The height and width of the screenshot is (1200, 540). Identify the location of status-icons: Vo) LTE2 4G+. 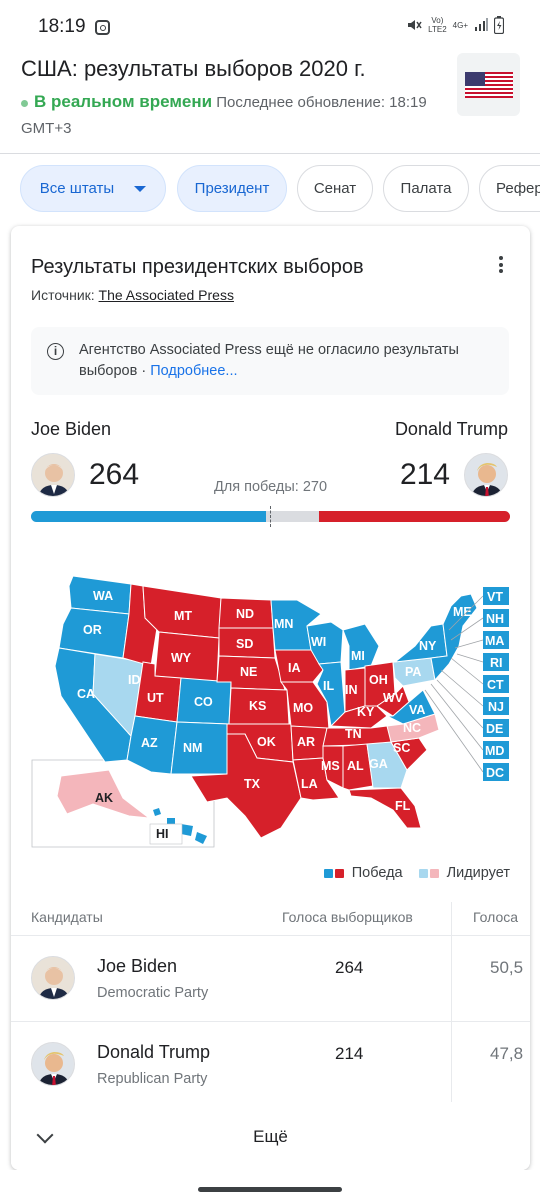
(455, 25).